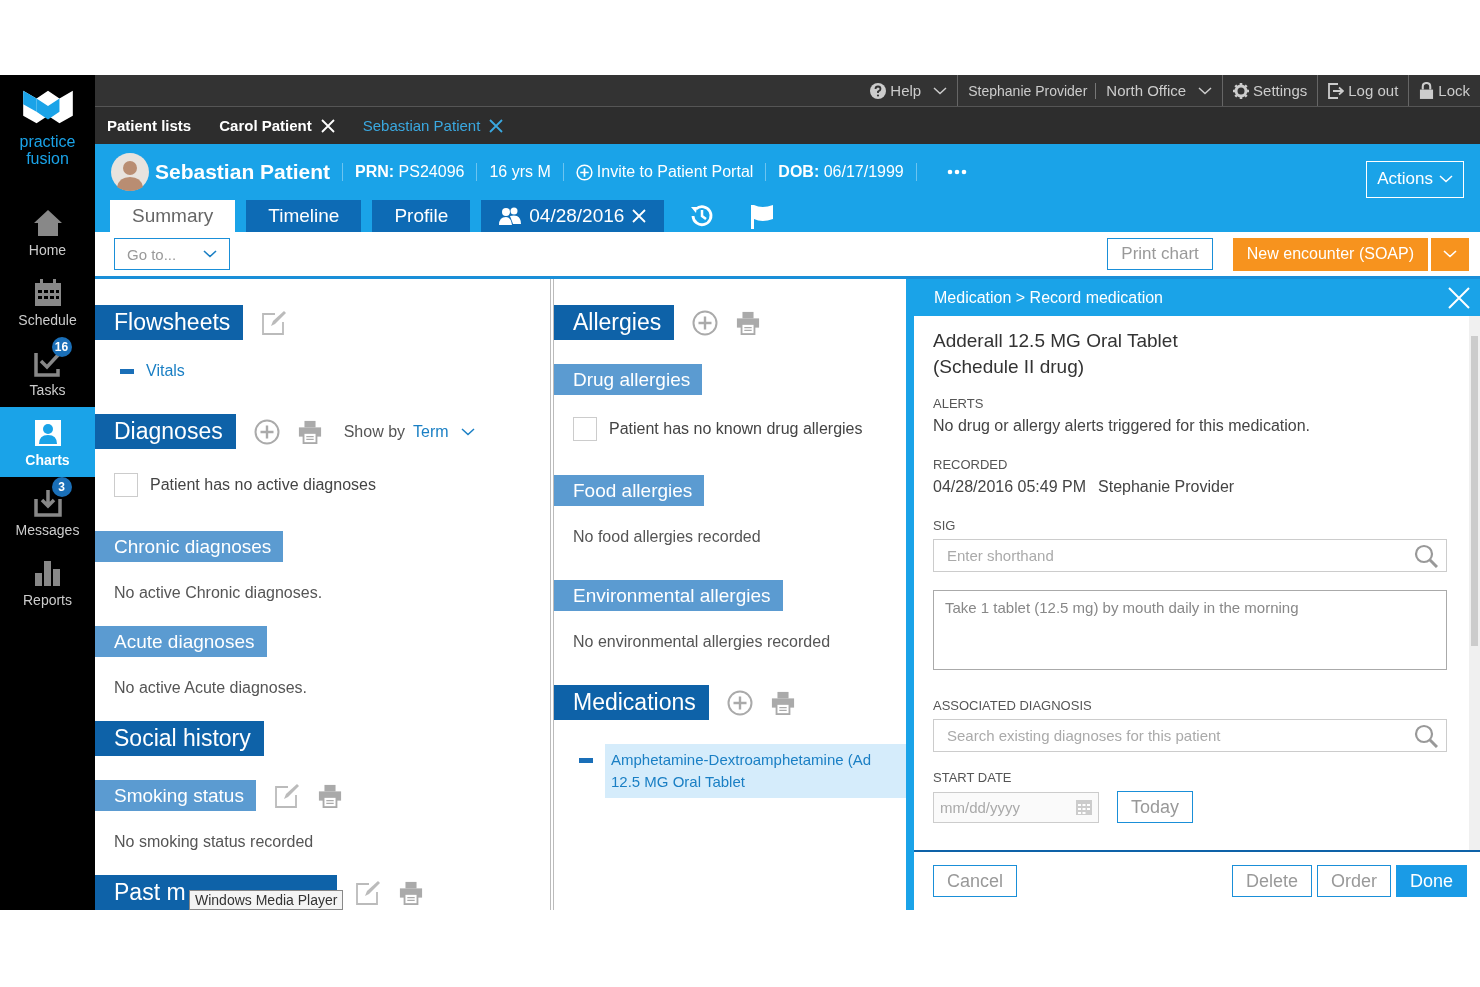 Image resolution: width=1480 pixels, height=987 pixels. What do you see at coordinates (421, 216) in the screenshot?
I see `chart-tab: Profile` at bounding box center [421, 216].